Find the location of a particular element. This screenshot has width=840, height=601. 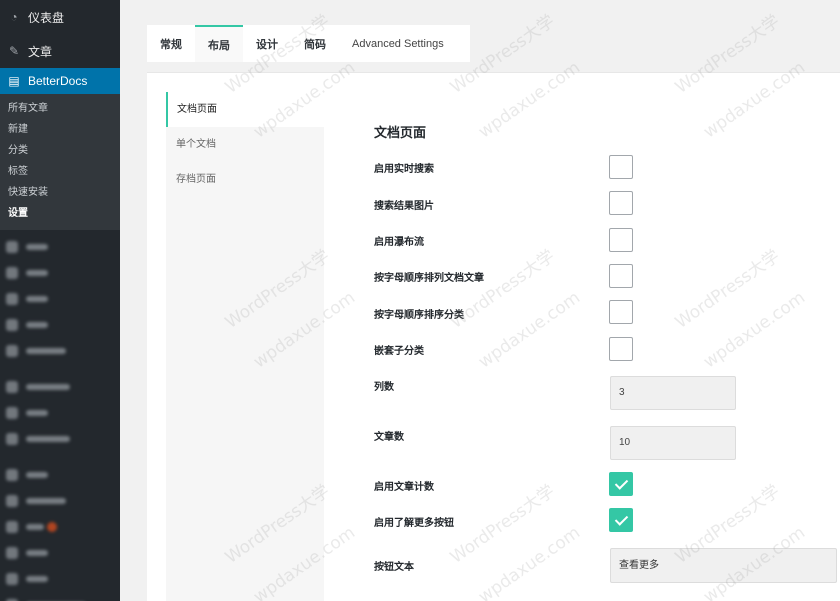

enable-post-count-checkbox is located at coordinates (621, 484).